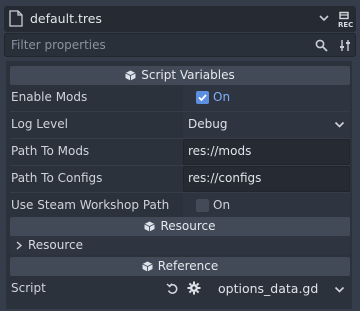 This screenshot has width=360, height=311. Describe the element at coordinates (28, 288) in the screenshot. I see `property-label: Script` at that location.